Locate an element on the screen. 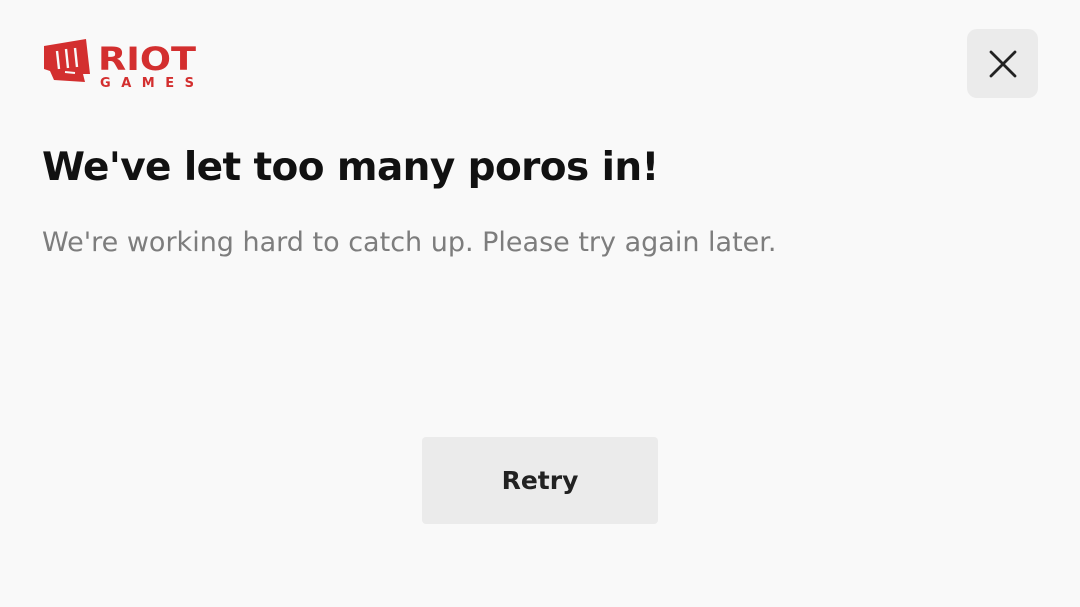  svg-text: RIOT is located at coordinates (147, 59).